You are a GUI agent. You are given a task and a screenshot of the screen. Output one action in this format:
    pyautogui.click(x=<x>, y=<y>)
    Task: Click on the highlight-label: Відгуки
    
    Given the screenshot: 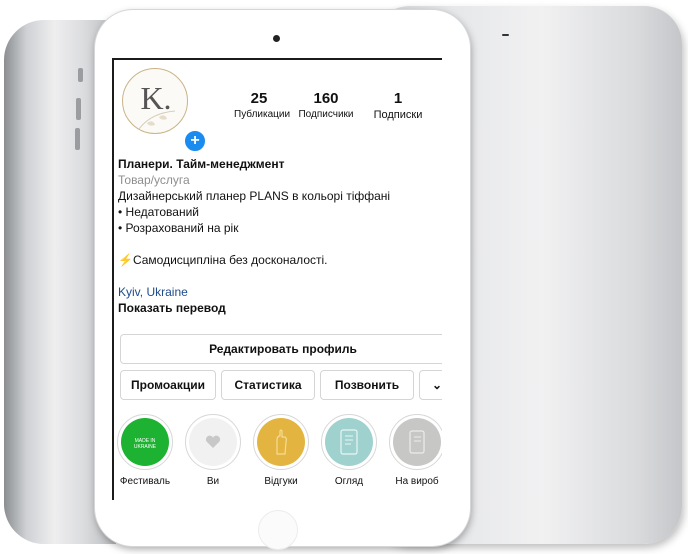 What is the action you would take?
    pyautogui.click(x=281, y=481)
    